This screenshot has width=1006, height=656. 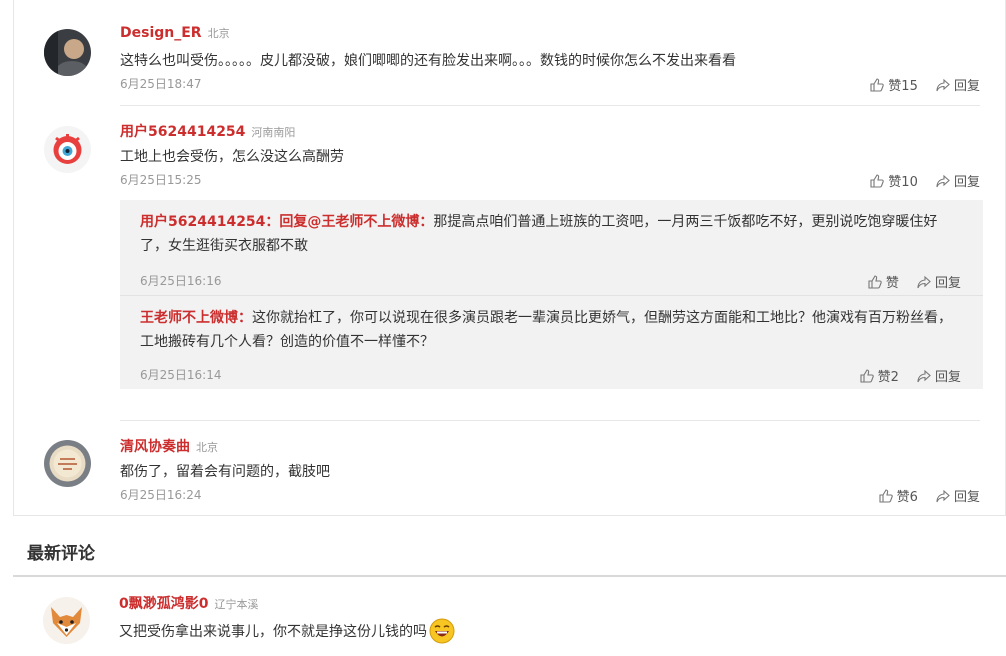 I want to click on username: 清风协奏曲 北京, so click(x=169, y=446).